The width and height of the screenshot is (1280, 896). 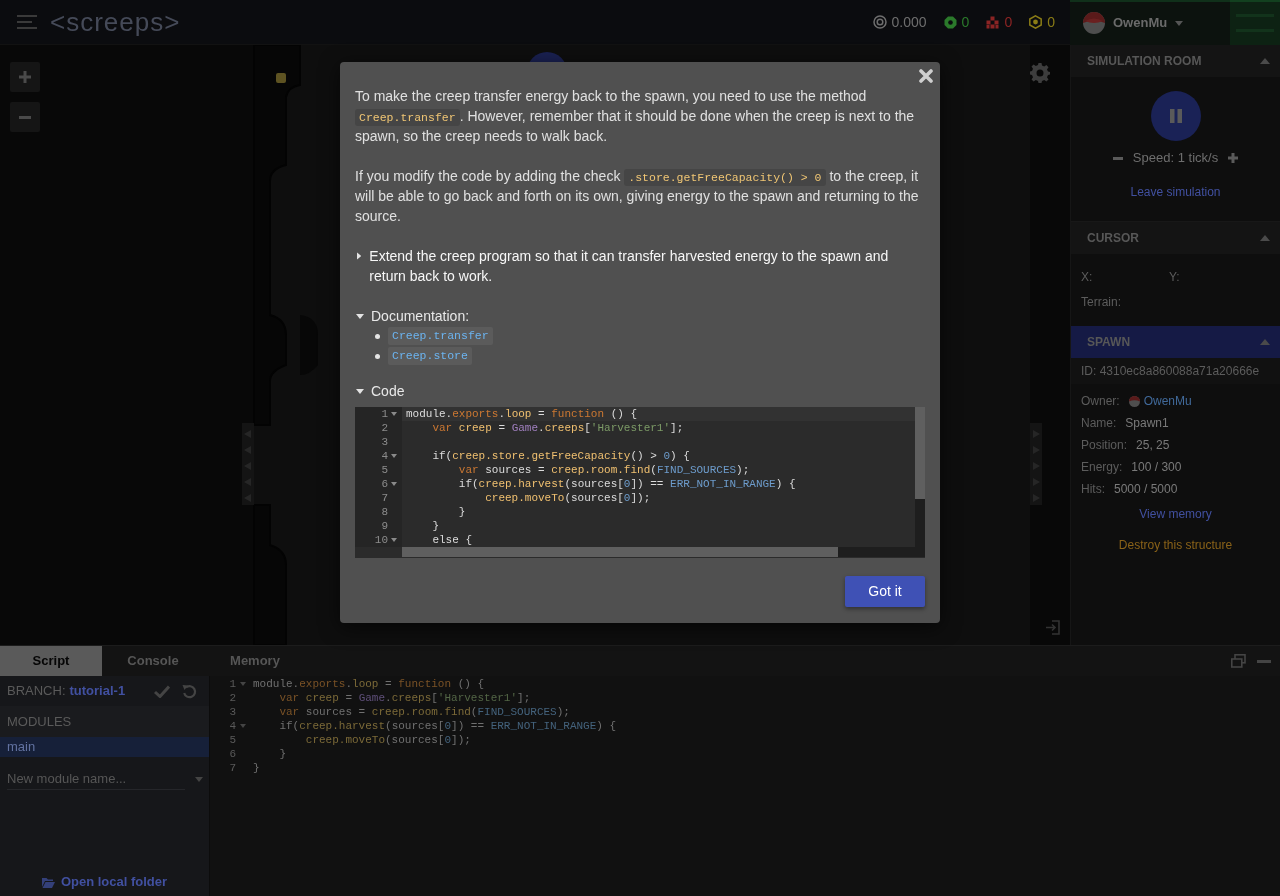 What do you see at coordinates (281, 78) in the screenshot?
I see `marker-icon` at bounding box center [281, 78].